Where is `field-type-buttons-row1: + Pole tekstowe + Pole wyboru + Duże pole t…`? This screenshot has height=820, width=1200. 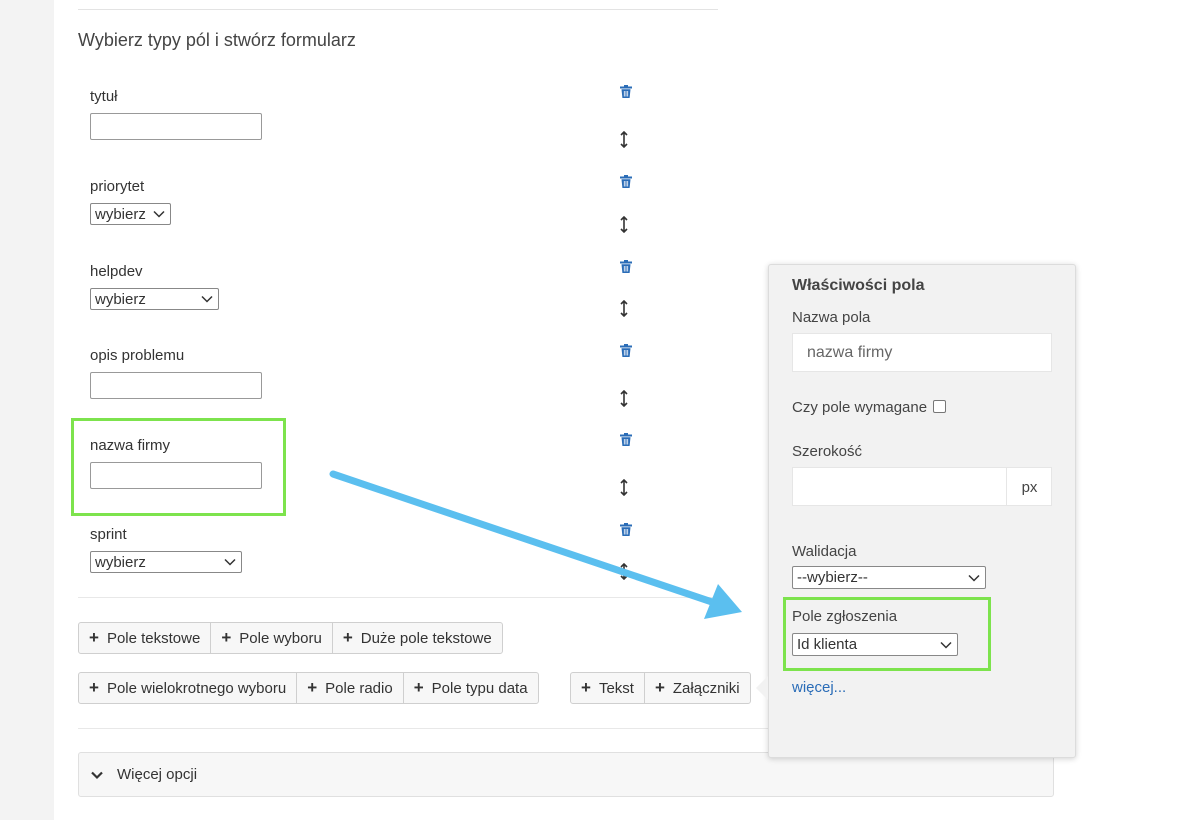 field-type-buttons-row1: + Pole tekstowe + Pole wyboru + Duże pole t… is located at coordinates (290, 638).